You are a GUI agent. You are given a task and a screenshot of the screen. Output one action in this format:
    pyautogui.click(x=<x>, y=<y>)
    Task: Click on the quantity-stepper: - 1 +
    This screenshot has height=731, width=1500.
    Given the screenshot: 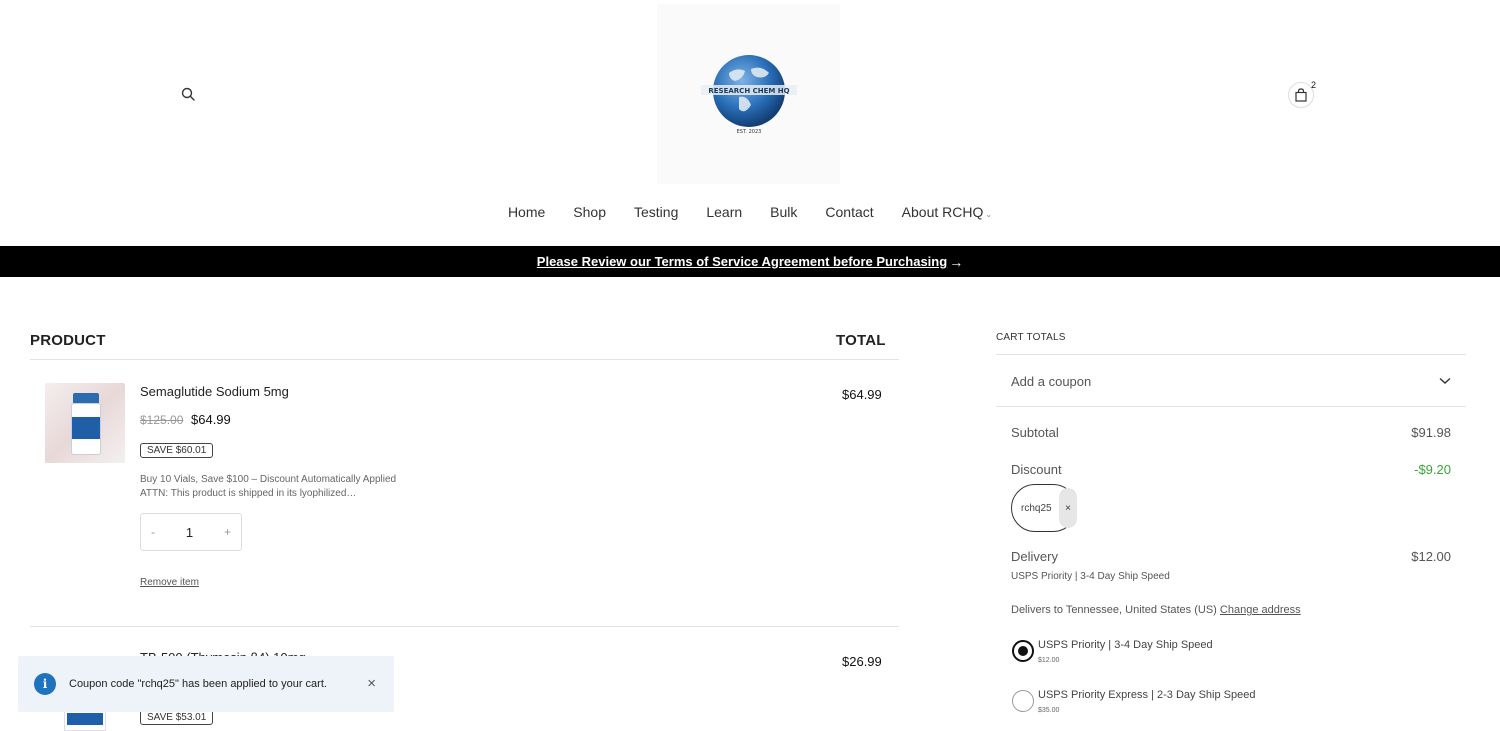 What is the action you would take?
    pyautogui.click(x=191, y=532)
    